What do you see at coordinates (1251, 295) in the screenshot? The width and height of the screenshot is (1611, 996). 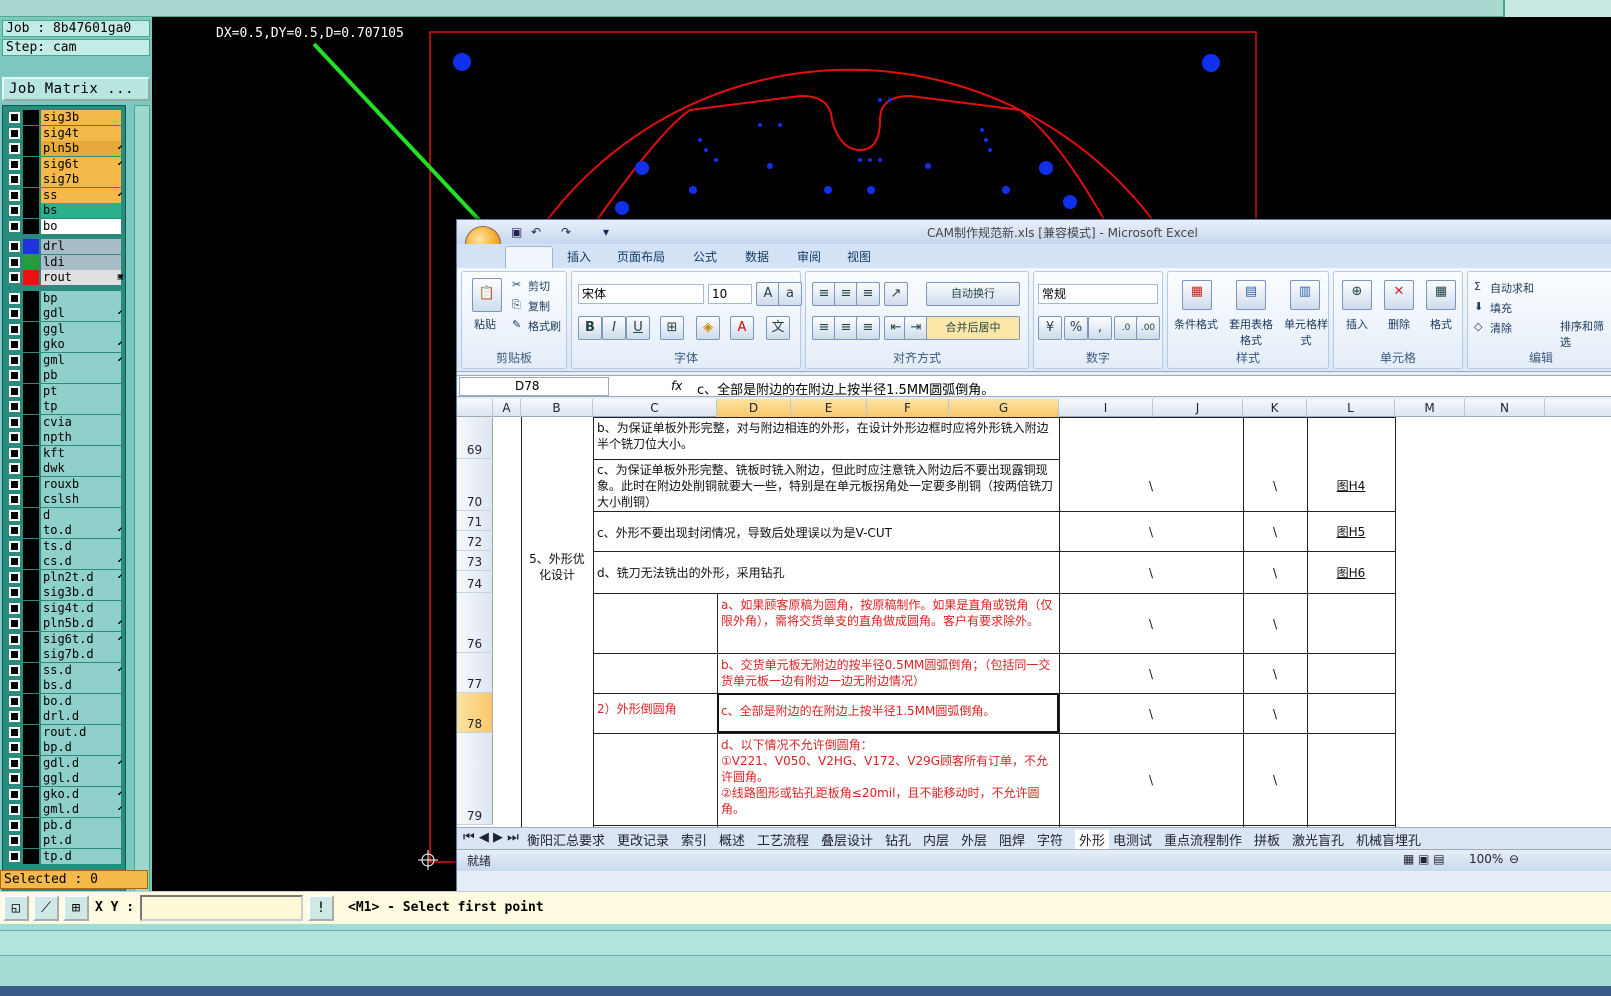 I see `table-format-icon: ▤` at bounding box center [1251, 295].